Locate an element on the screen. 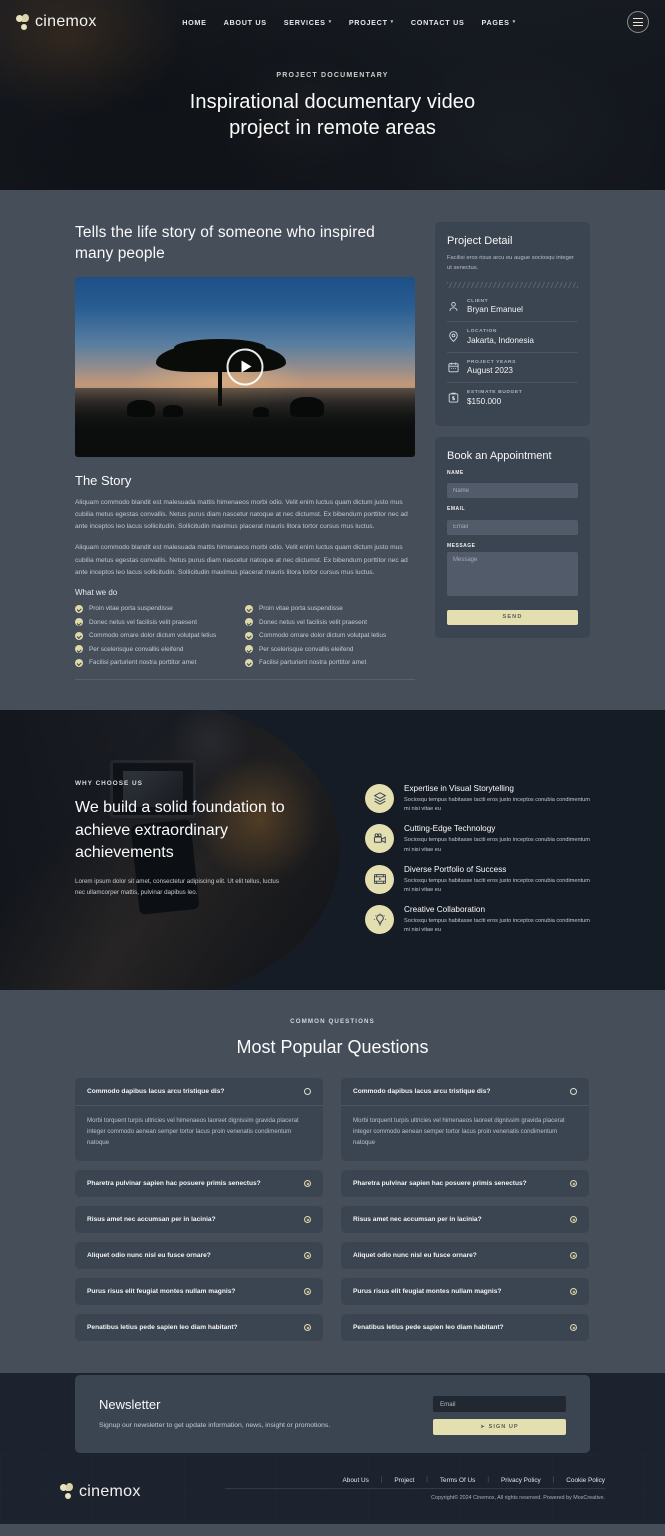 Image resolution: width=665 pixels, height=1536 pixels. detail-label: ESTIMATE BUDGET is located at coordinates (495, 393).